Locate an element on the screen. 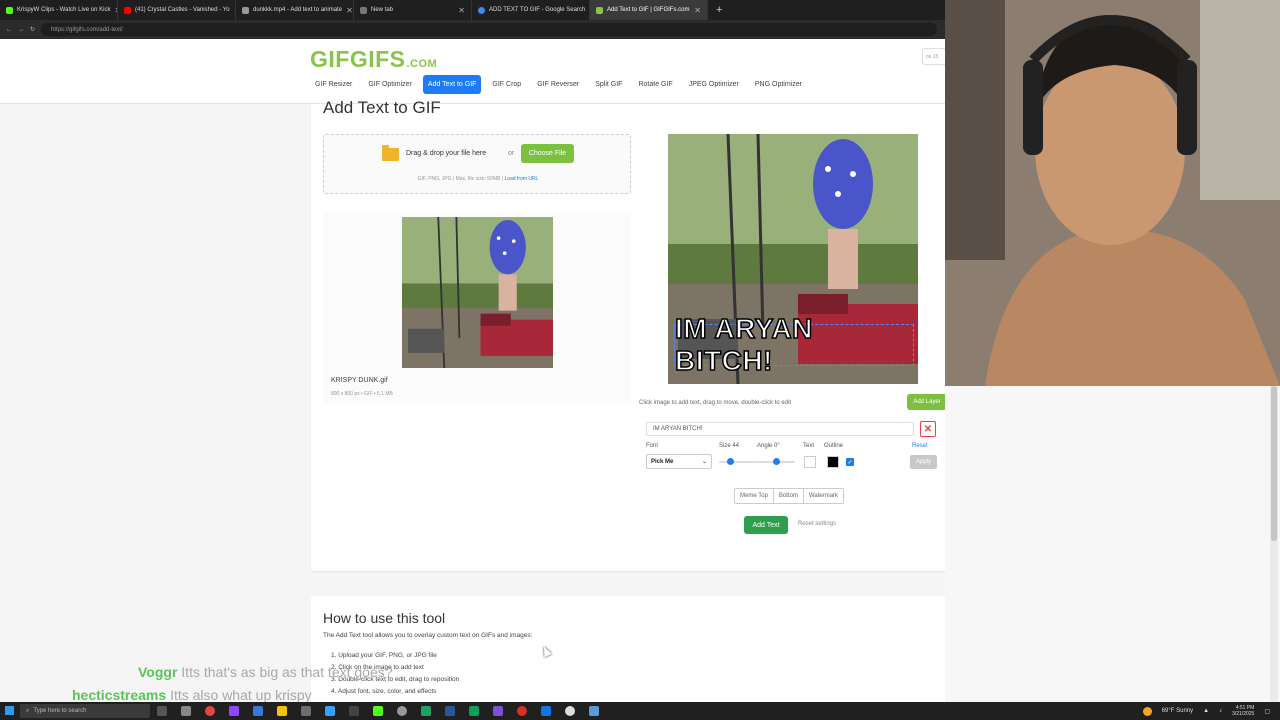 This screenshot has width=1280, height=720. angle-slider-knob is located at coordinates (776, 461).